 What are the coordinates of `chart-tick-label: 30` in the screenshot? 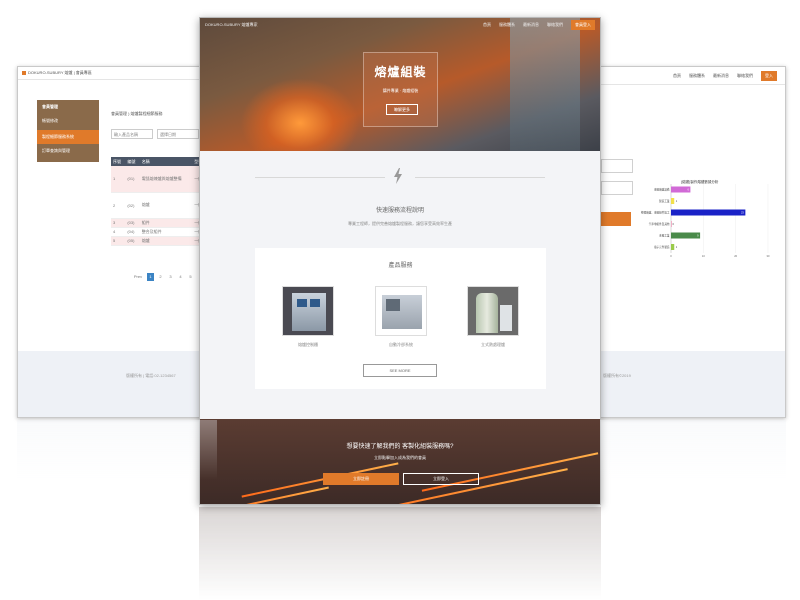 It's located at (768, 256).